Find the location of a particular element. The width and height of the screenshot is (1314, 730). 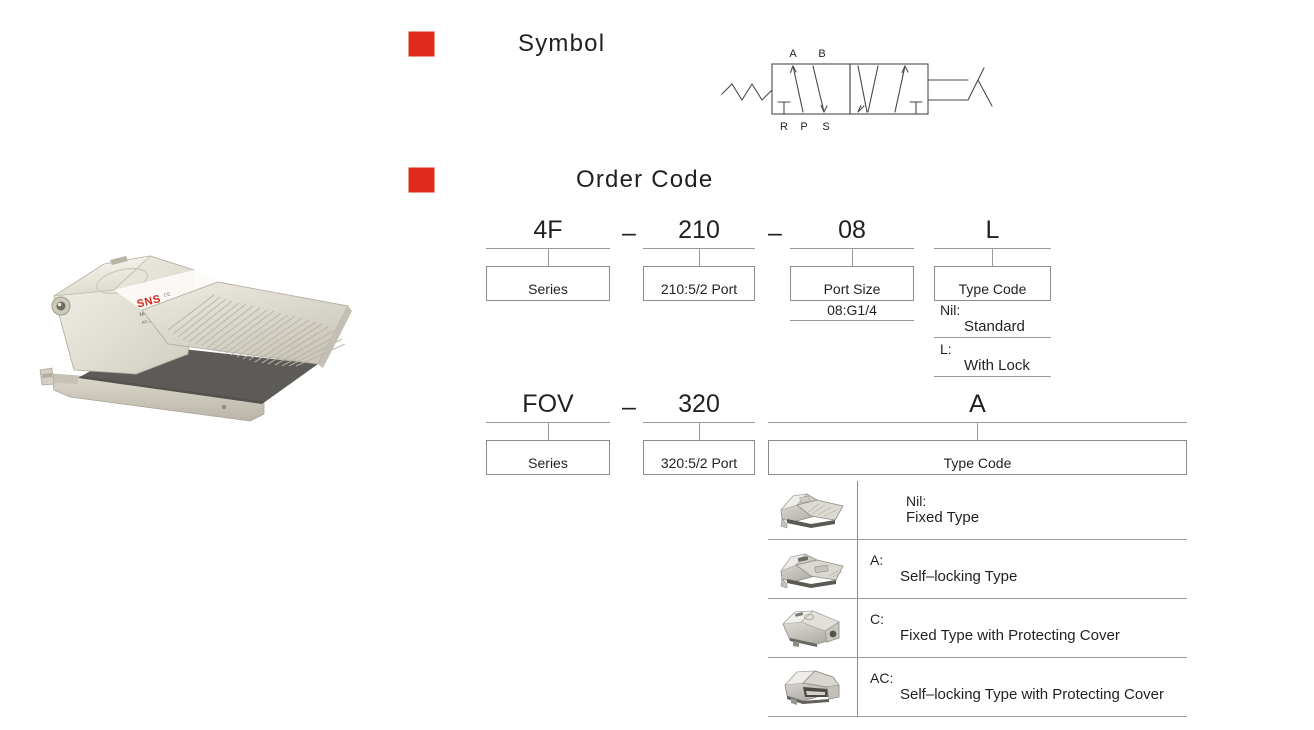

ordercode-segment-portsize-08: 08 Port Size 08:G1/4 is located at coordinates (852, 269).